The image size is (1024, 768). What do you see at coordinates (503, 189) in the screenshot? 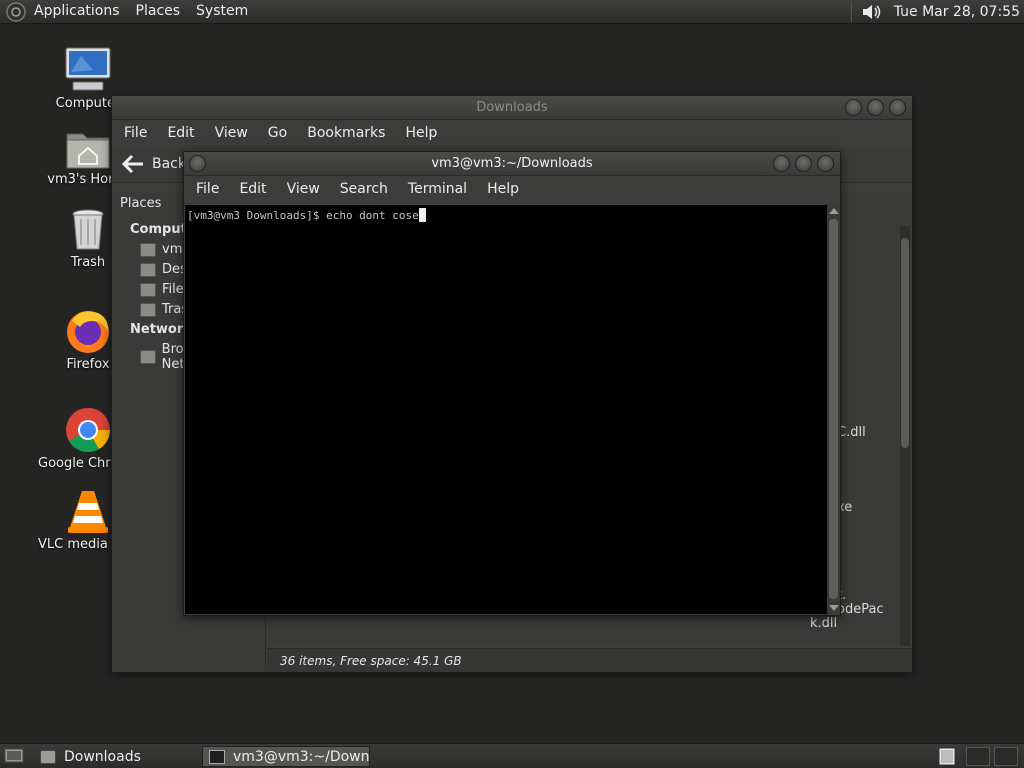
I see `term-menu-help: Help` at bounding box center [503, 189].